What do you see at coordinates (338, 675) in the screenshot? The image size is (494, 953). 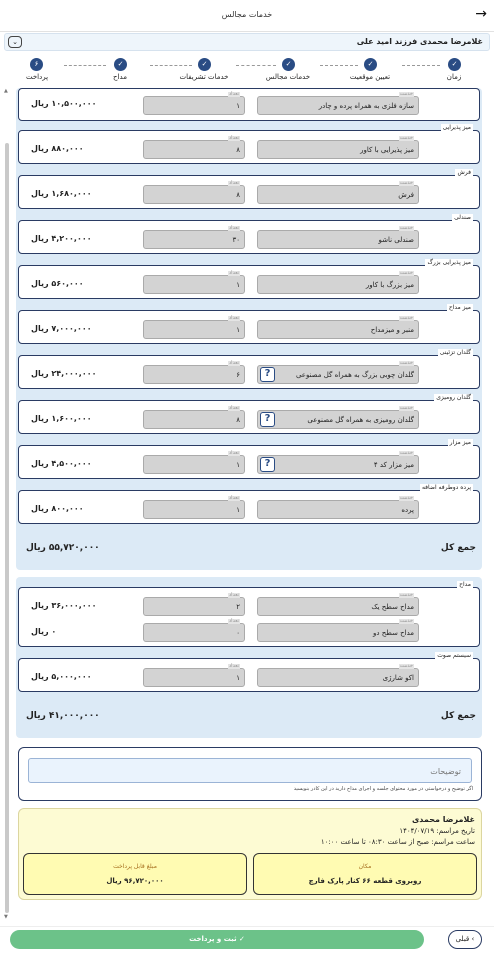 I see `service-field: خدمت اکو شارژی` at bounding box center [338, 675].